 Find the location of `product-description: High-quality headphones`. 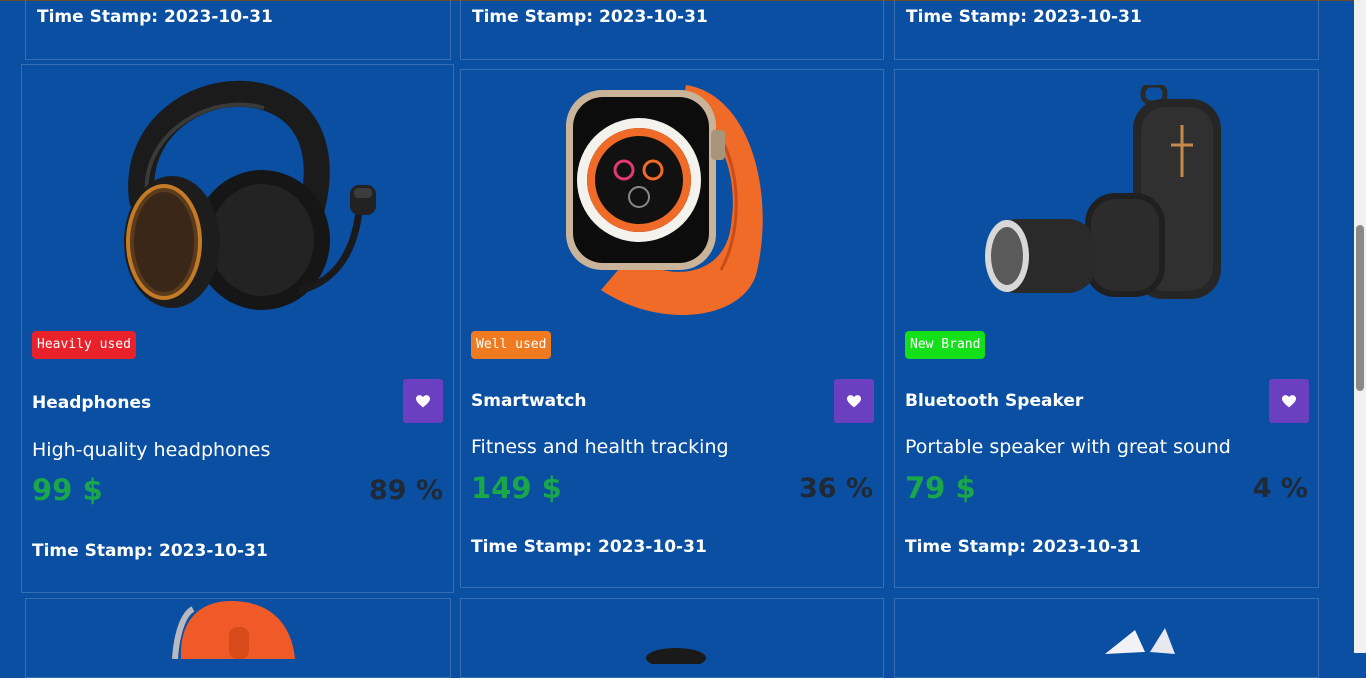

product-description: High-quality headphones is located at coordinates (151, 450).